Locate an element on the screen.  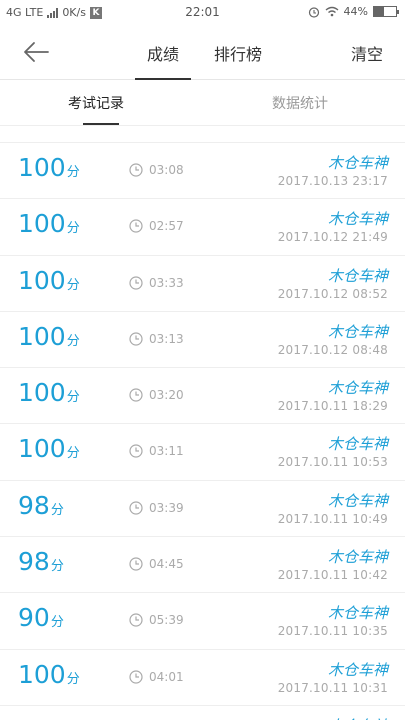
status-bar: 4G LTE 0K/s K 22:01 44% is located at coordinates (202, 13).